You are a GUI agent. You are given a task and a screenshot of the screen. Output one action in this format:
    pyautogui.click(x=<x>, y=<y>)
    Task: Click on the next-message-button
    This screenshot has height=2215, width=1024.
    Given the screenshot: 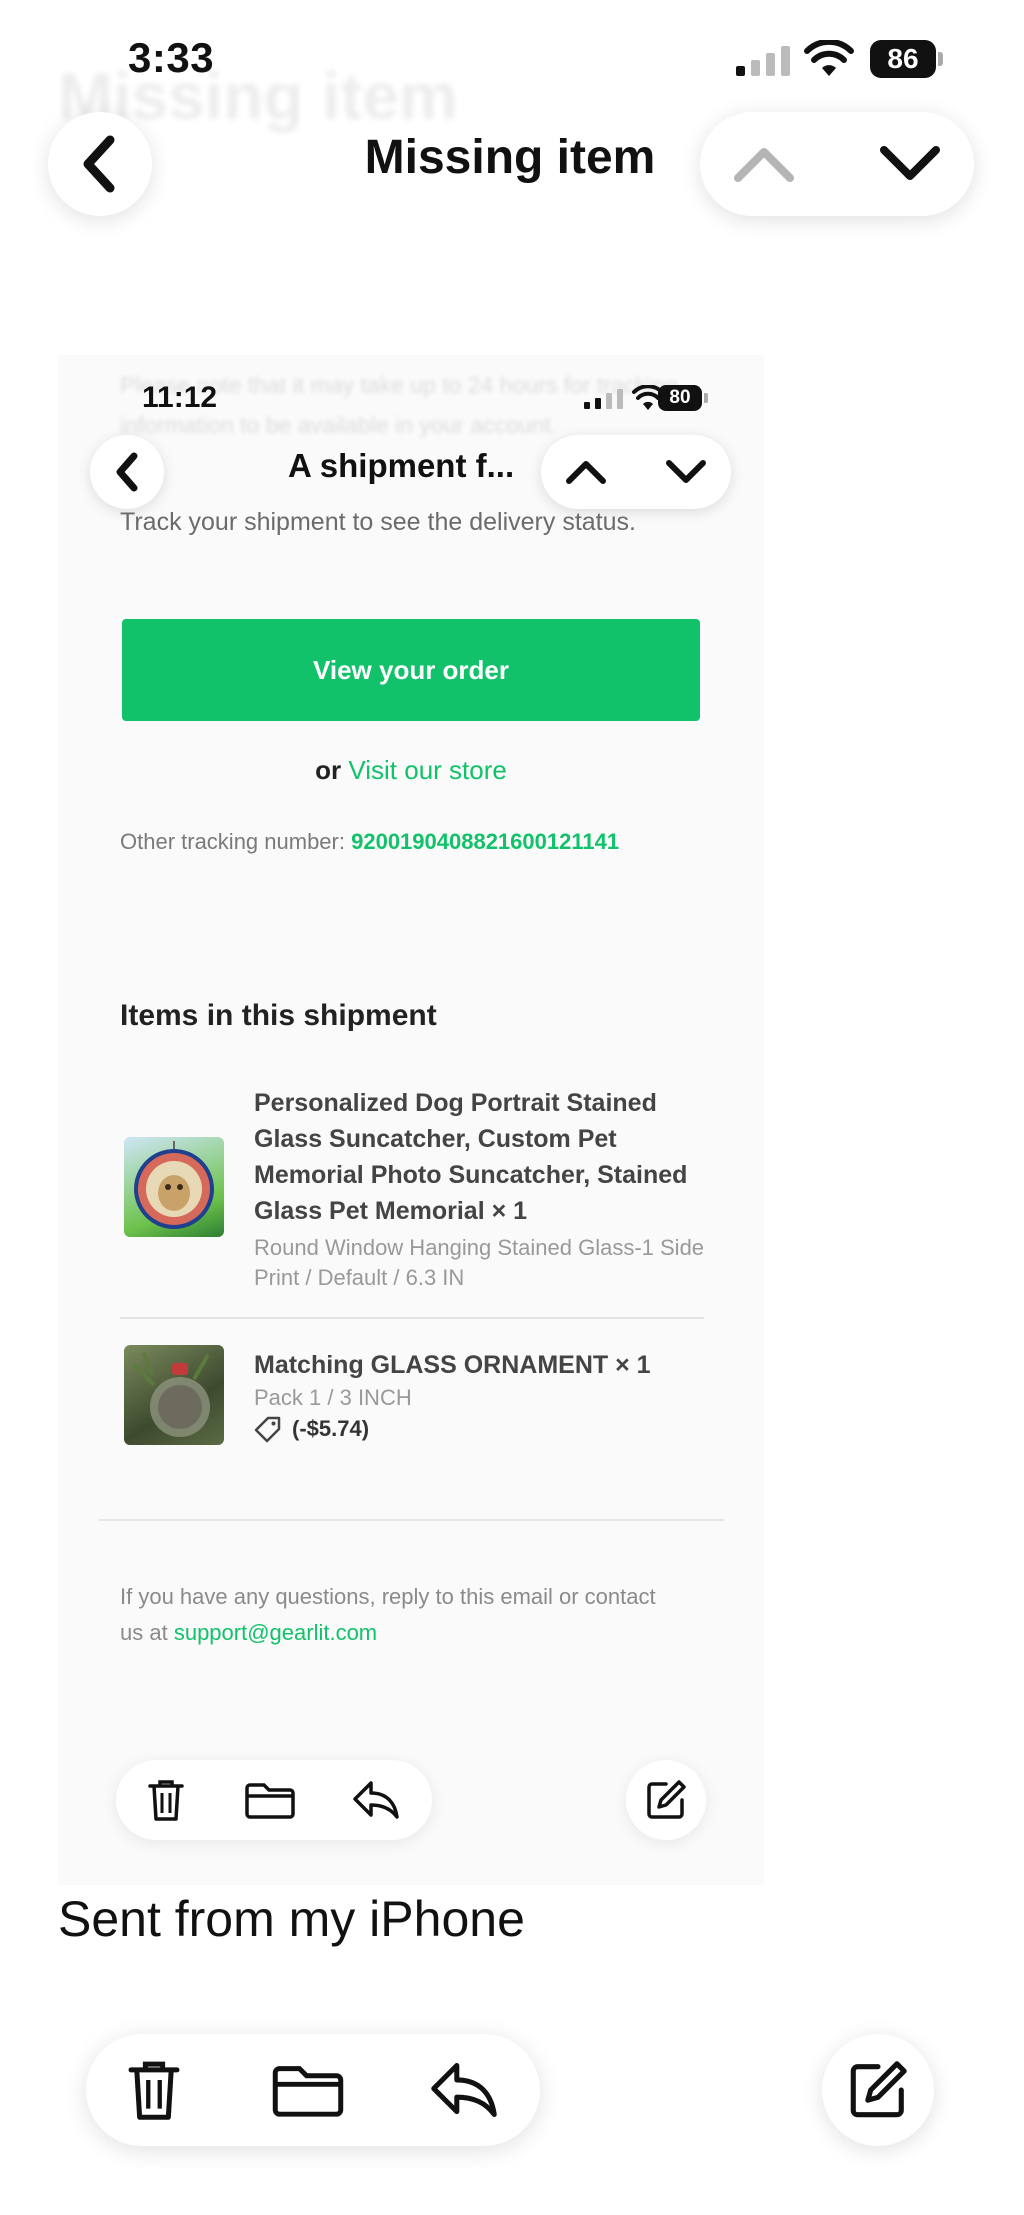 What is the action you would take?
    pyautogui.click(x=910, y=164)
    